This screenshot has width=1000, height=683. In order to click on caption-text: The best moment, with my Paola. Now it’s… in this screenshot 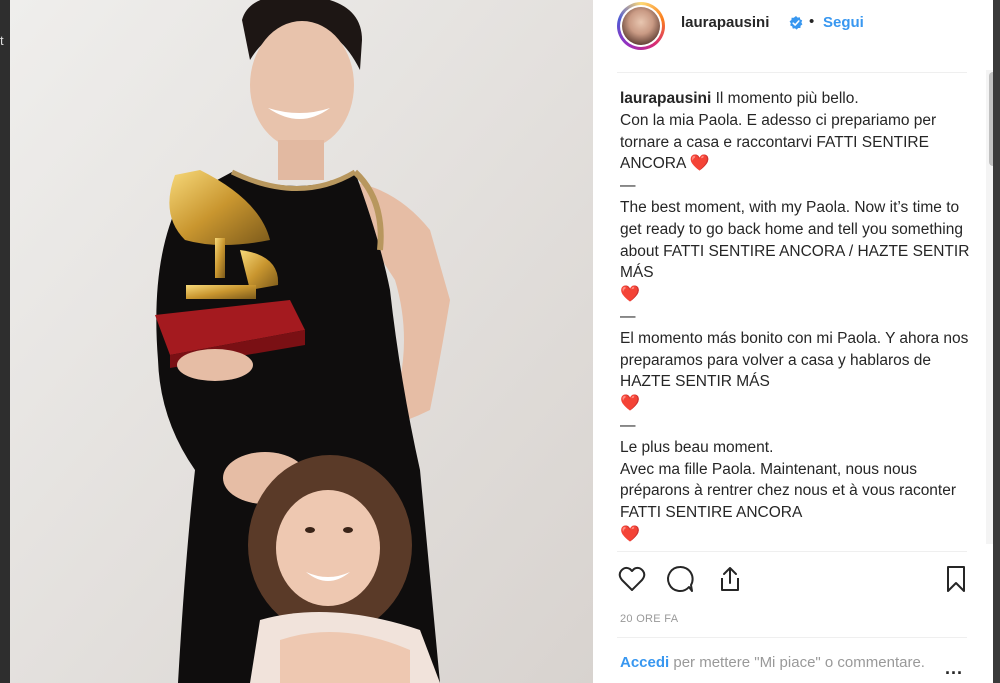, I will do `click(795, 240)`.